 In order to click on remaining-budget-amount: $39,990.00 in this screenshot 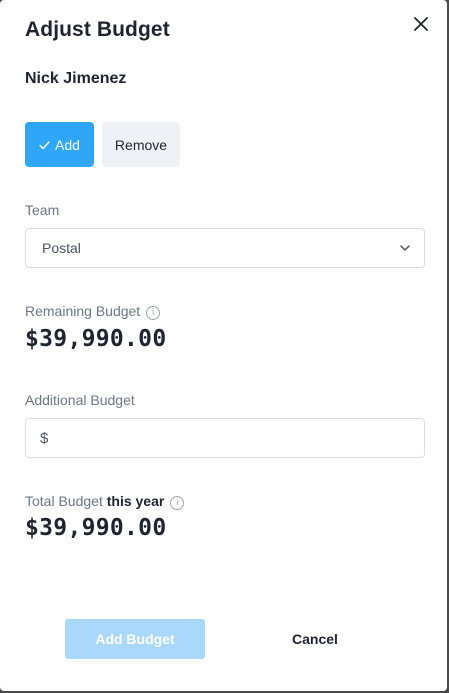, I will do `click(96, 339)`.